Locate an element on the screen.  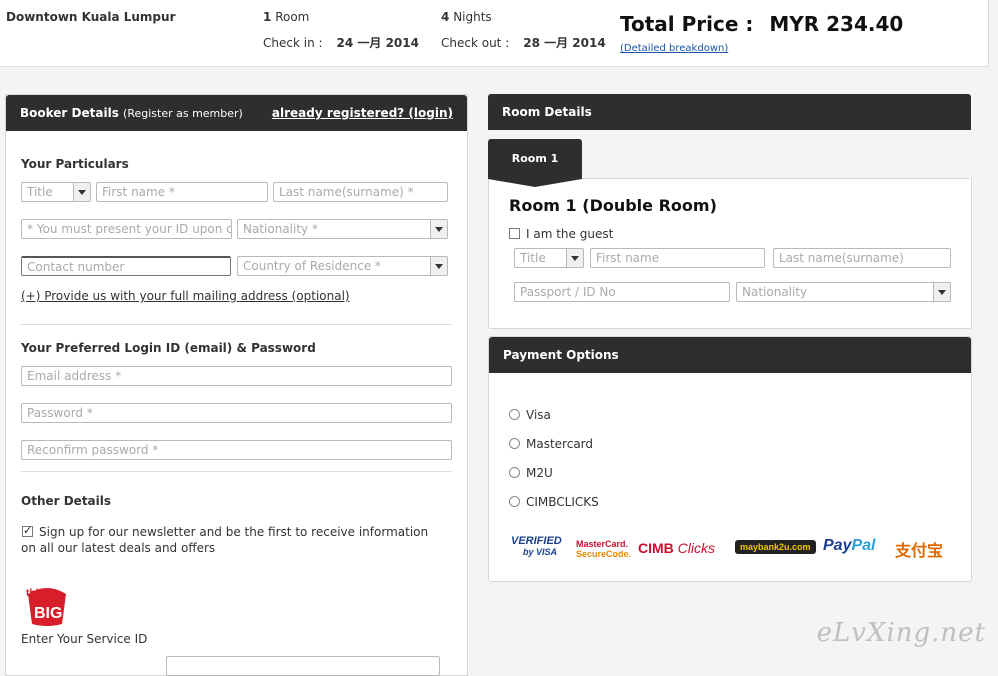
room-details-header: Room Details is located at coordinates (729, 112).